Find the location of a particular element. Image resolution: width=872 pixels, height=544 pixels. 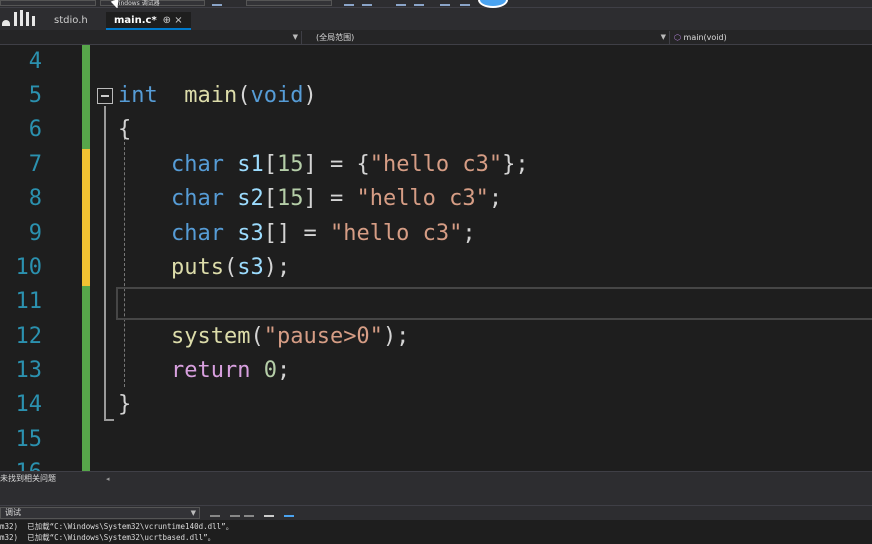

project-dropdown: ▼ is located at coordinates (151, 37).